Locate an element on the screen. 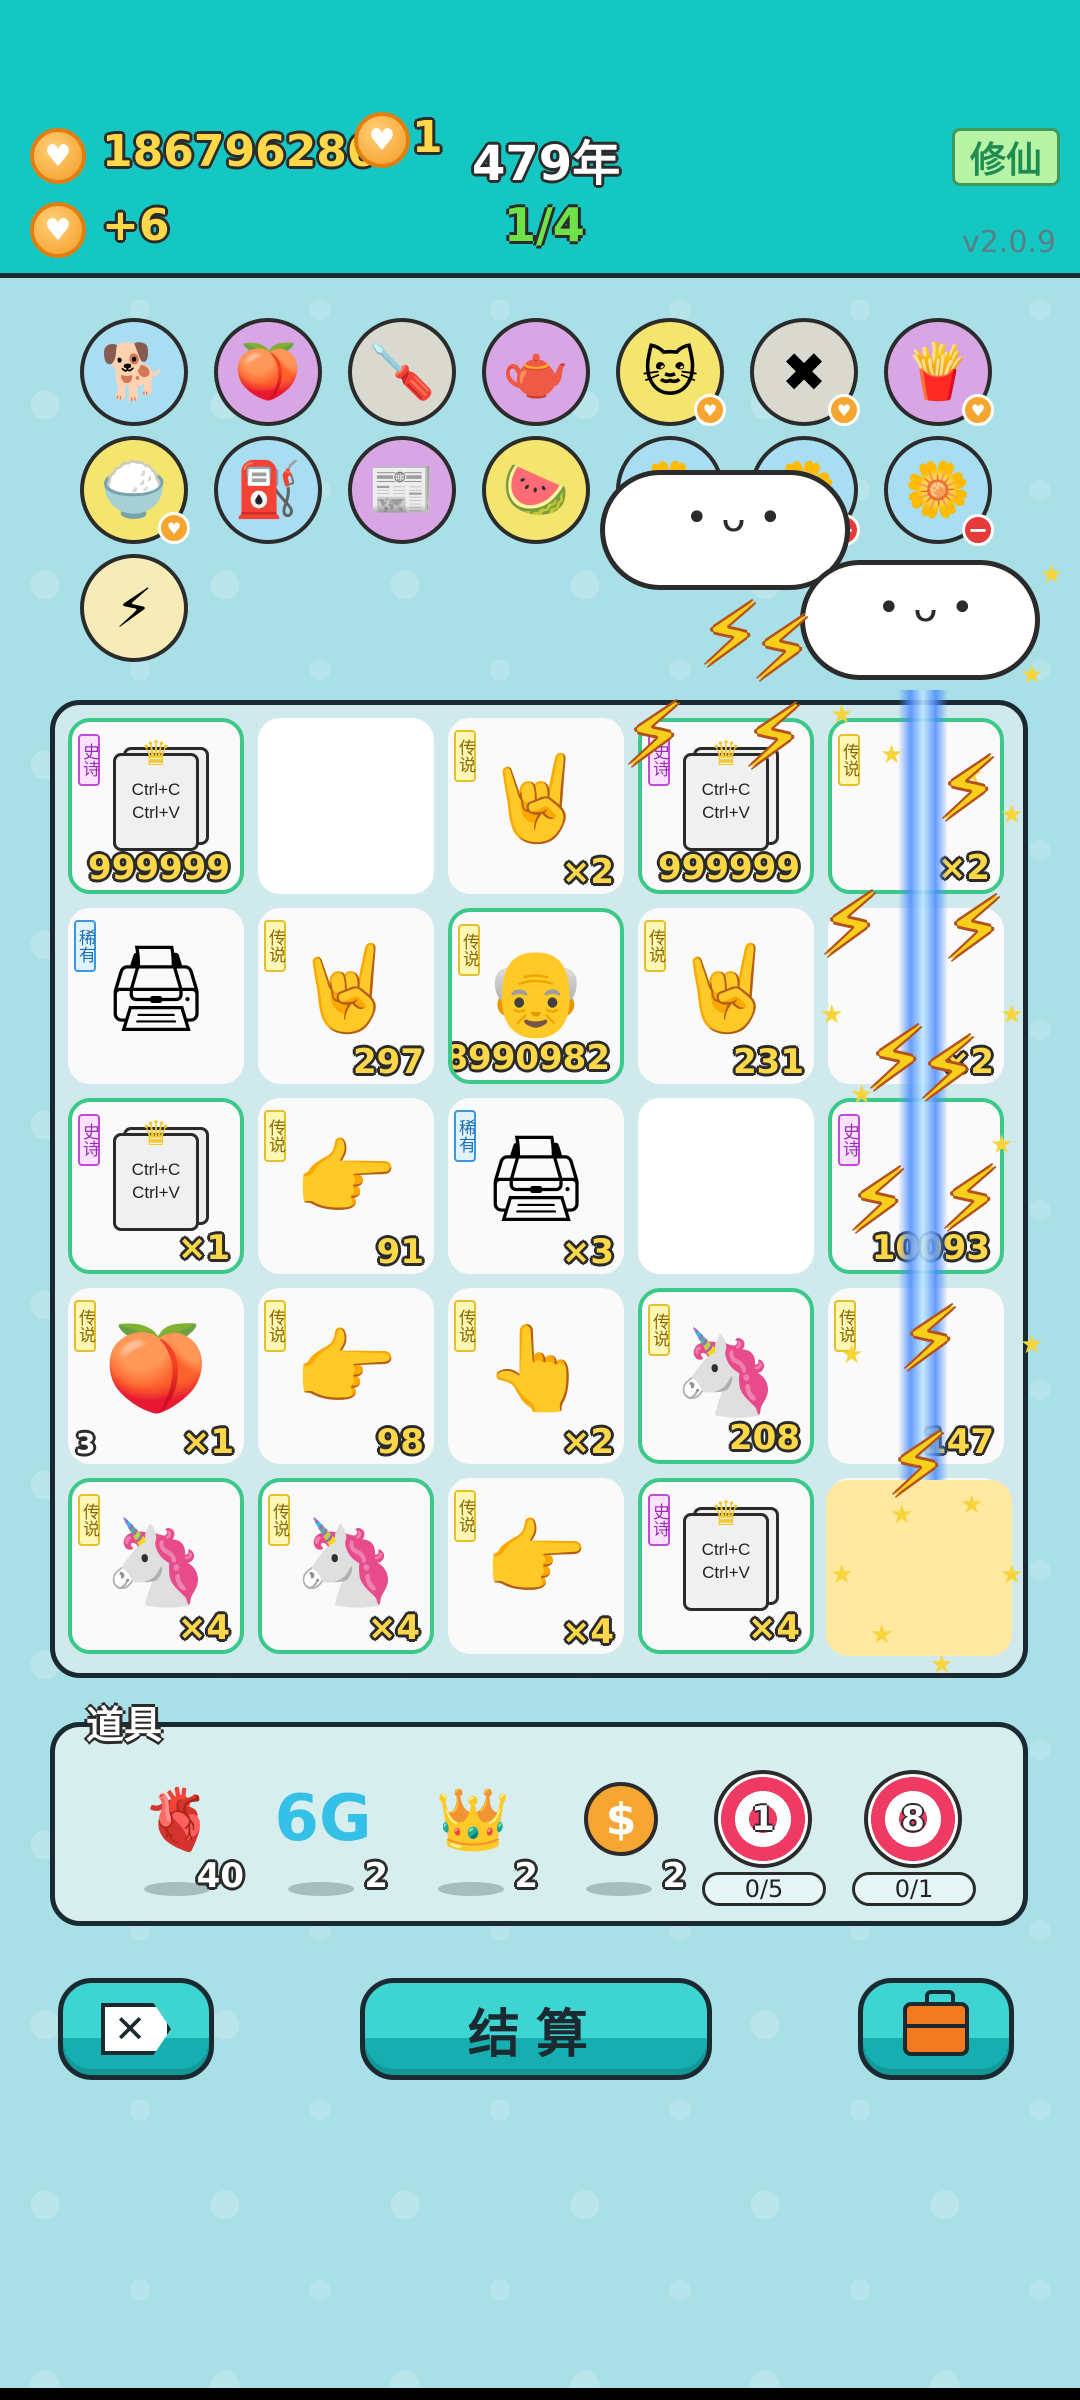 The width and height of the screenshot is (1080, 2400). cloud-right: • ᴗ • is located at coordinates (920, 620).